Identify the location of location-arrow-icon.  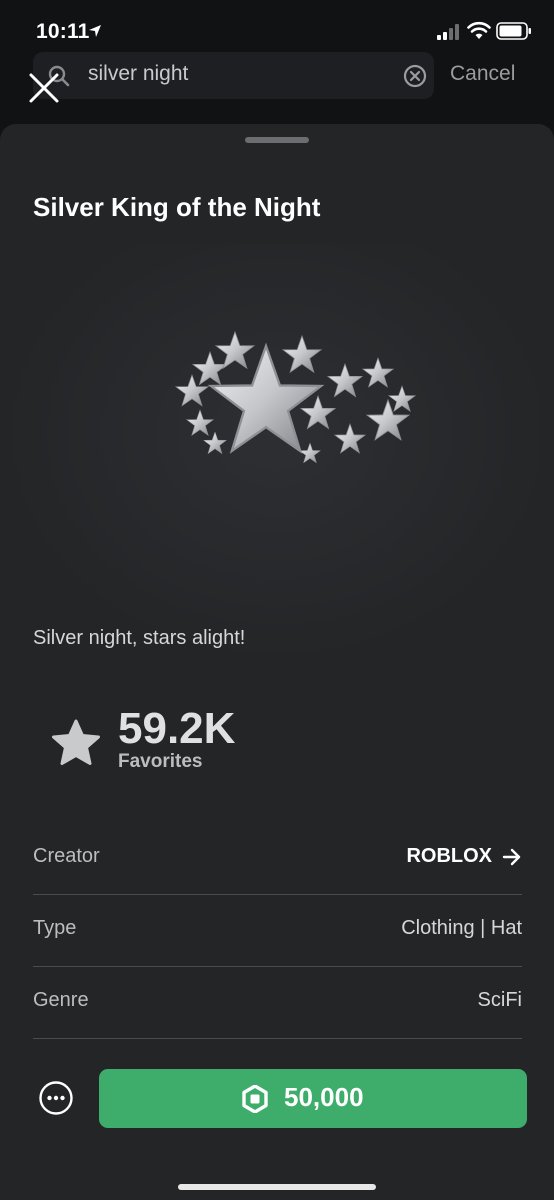
(95, 31).